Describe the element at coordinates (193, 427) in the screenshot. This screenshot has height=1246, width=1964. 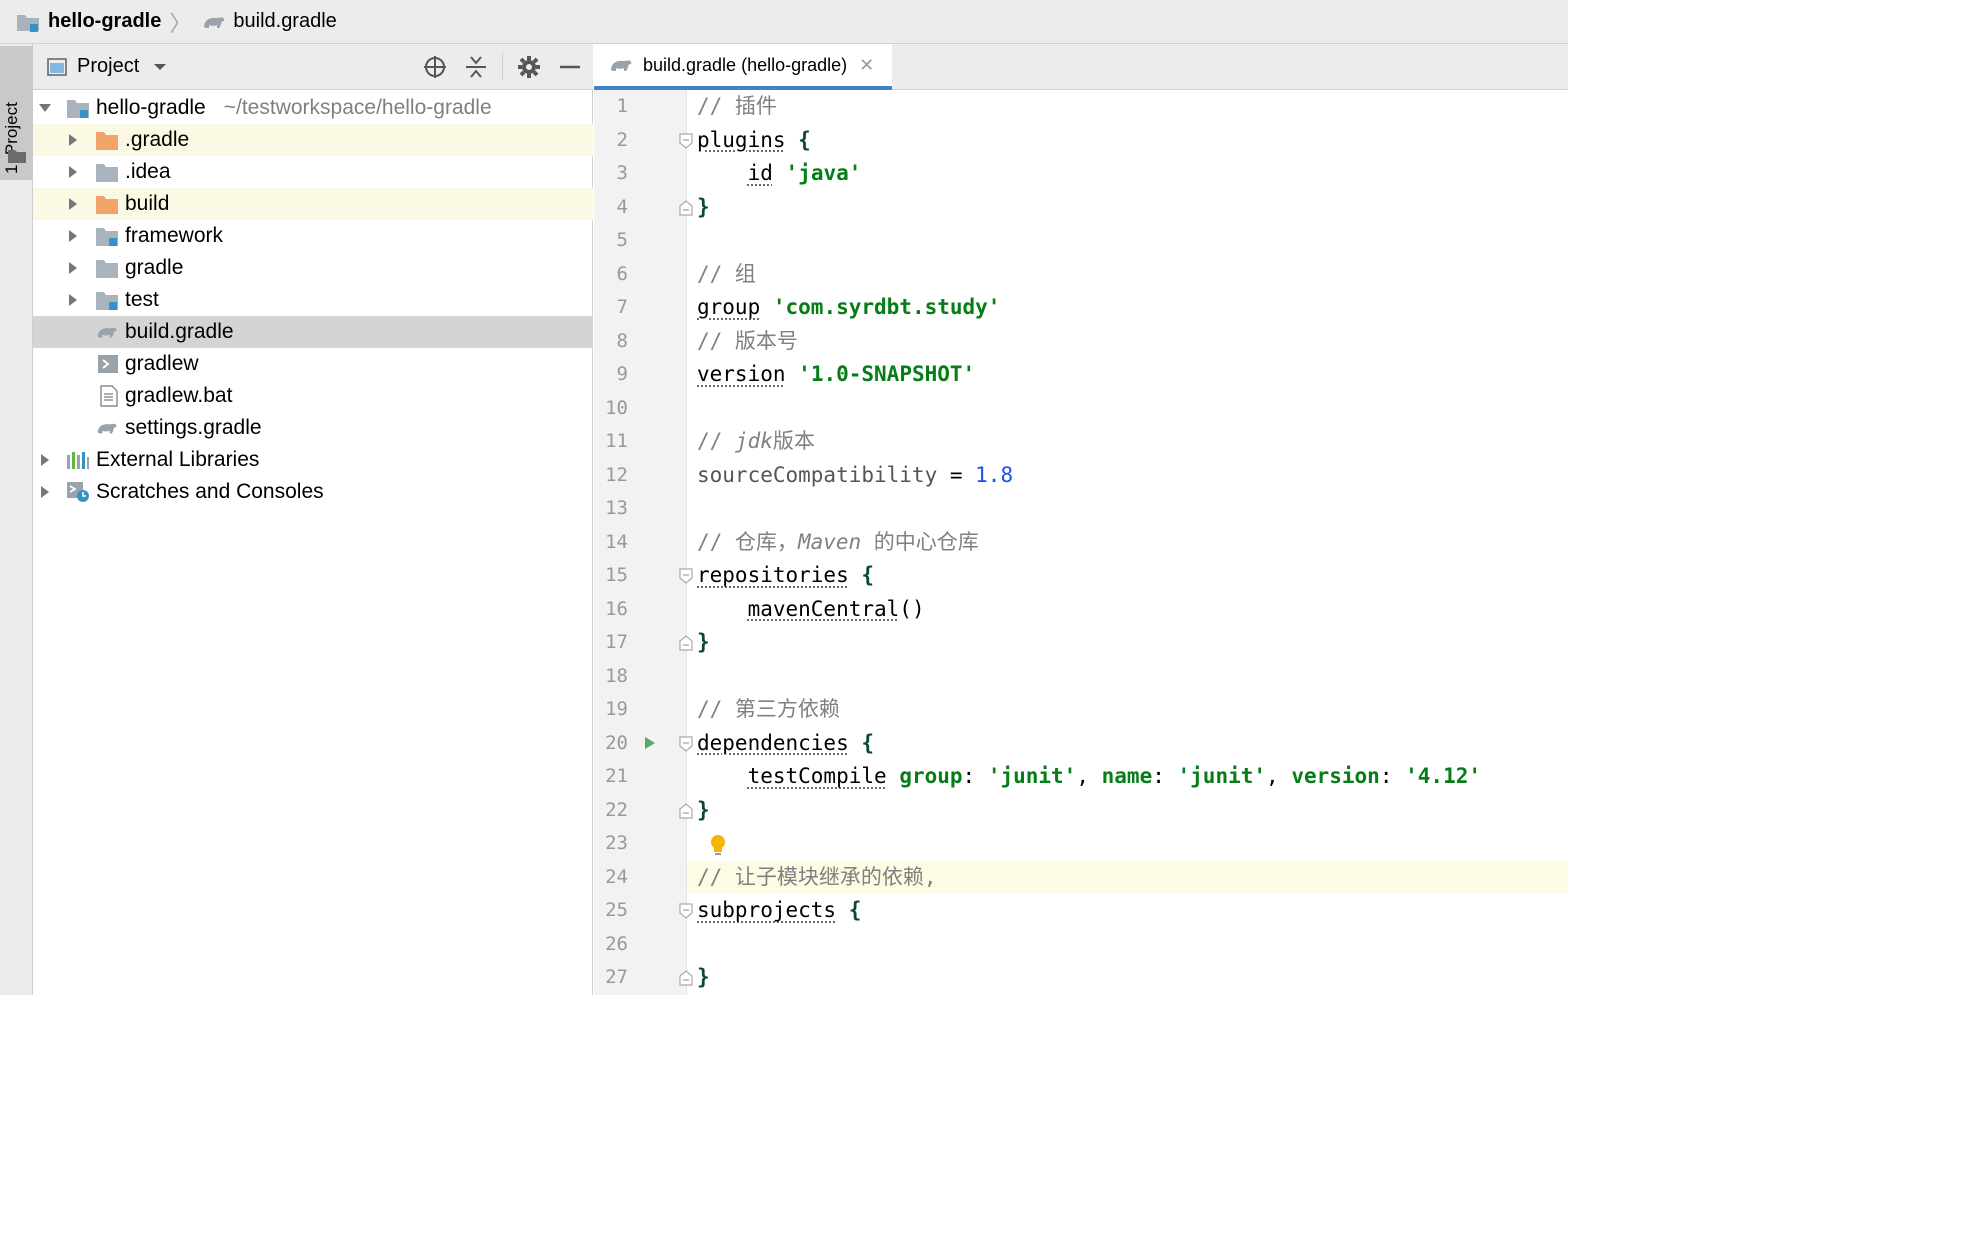
I see `tree-item-label: settings.gradle` at that location.